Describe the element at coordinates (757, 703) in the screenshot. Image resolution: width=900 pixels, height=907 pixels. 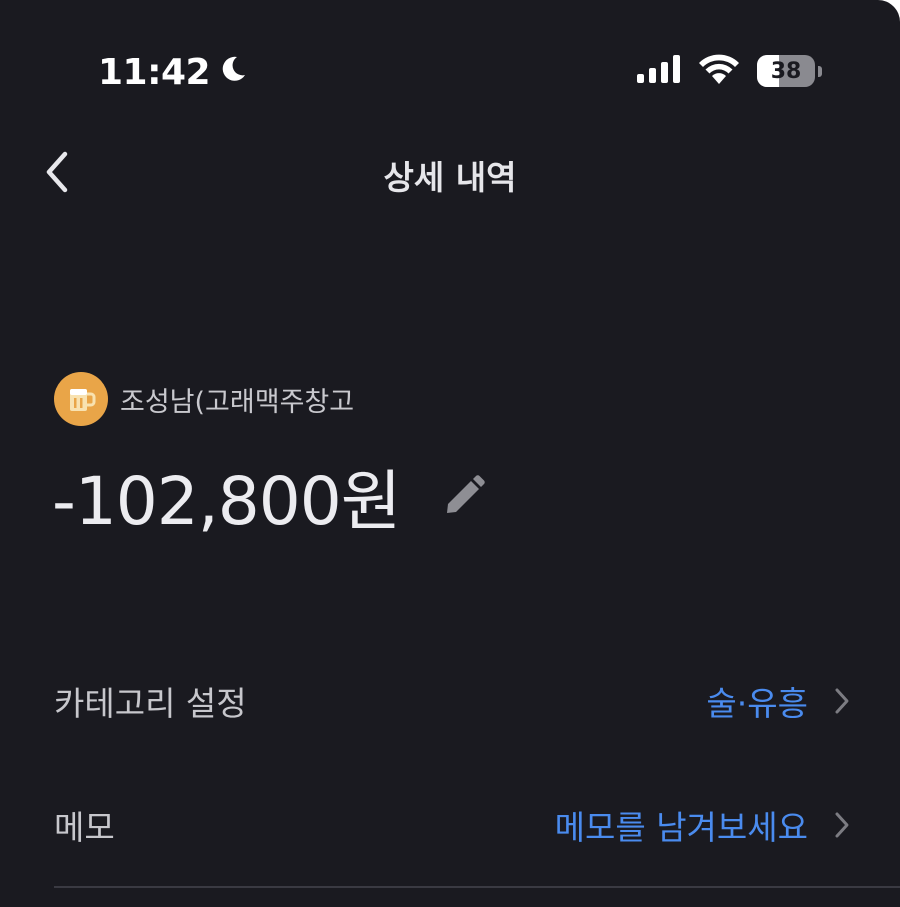
I see `category-value: 술·유흥` at that location.